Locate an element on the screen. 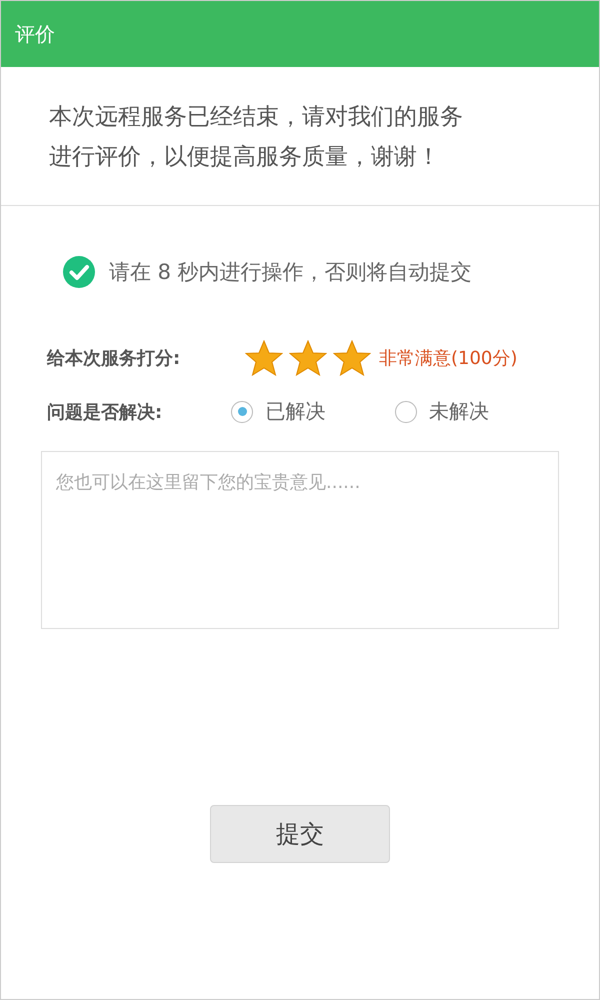 The height and width of the screenshot is (1000, 600). check-circle-icon is located at coordinates (79, 272).